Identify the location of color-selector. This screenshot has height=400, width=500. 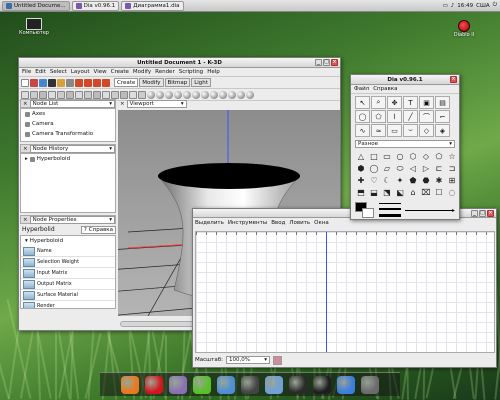
(365, 210).